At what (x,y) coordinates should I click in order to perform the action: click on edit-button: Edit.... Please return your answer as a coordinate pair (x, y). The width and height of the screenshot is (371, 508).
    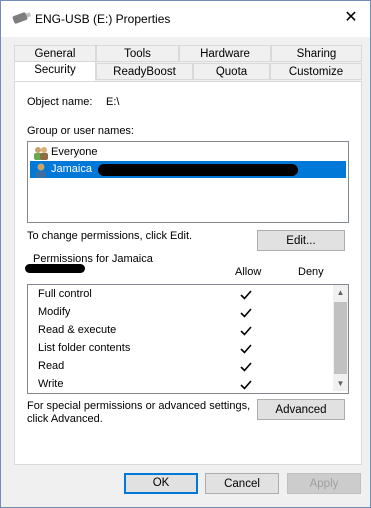
    Looking at the image, I should click on (301, 240).